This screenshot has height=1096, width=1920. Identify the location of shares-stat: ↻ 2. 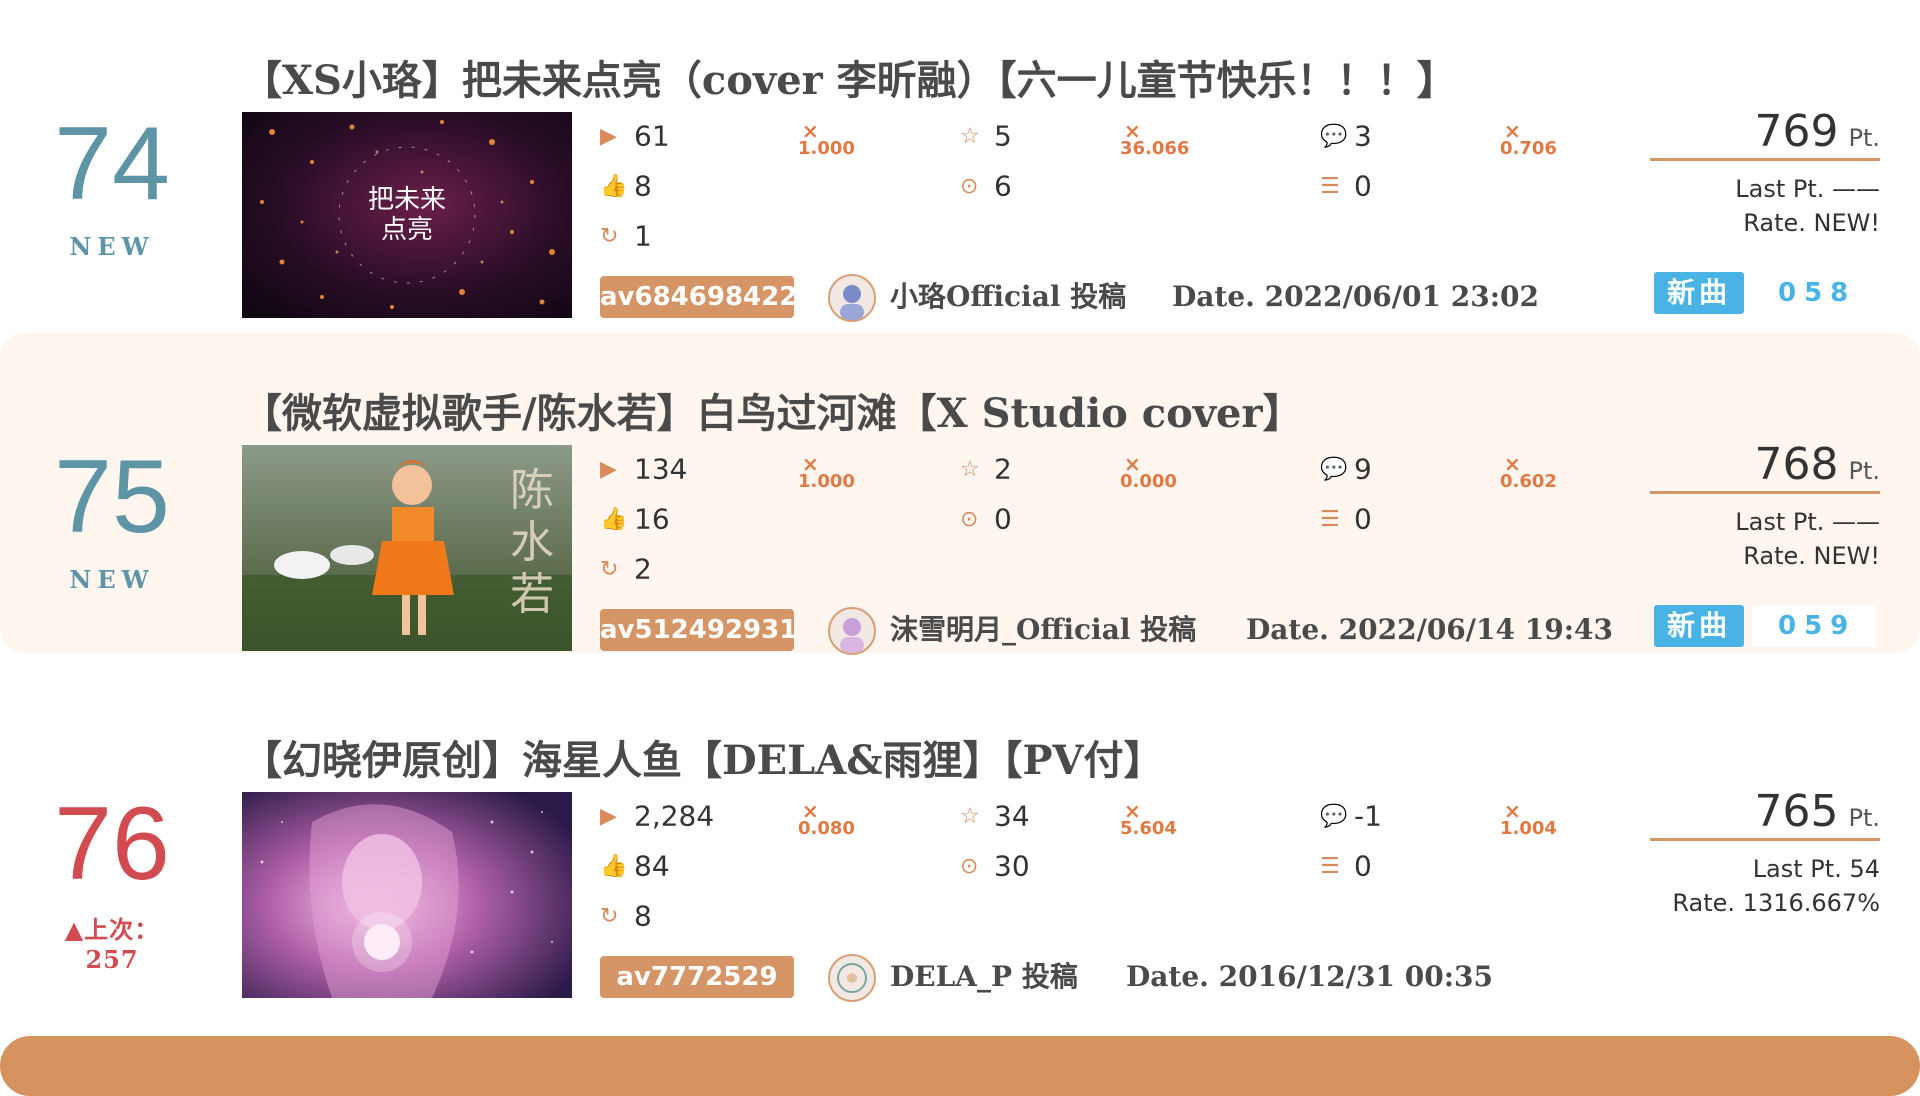
(626, 569).